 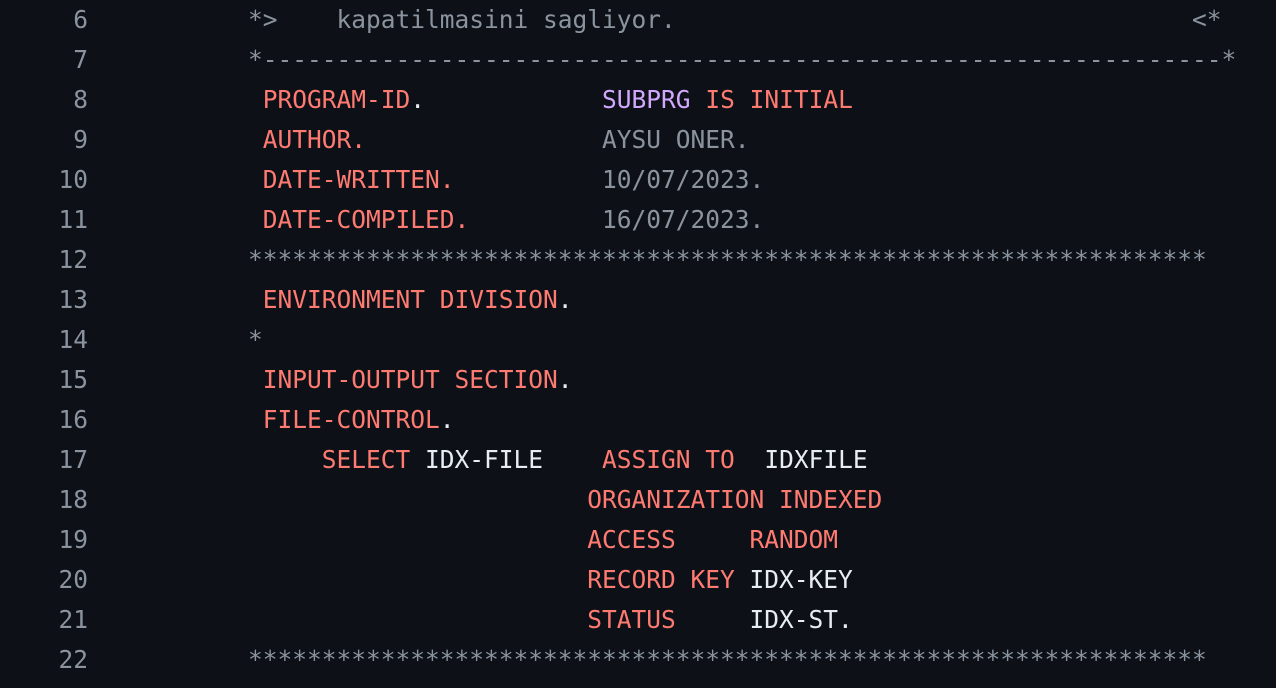 What do you see at coordinates (793, 579) in the screenshot?
I see `code-token: IDX-KEY` at bounding box center [793, 579].